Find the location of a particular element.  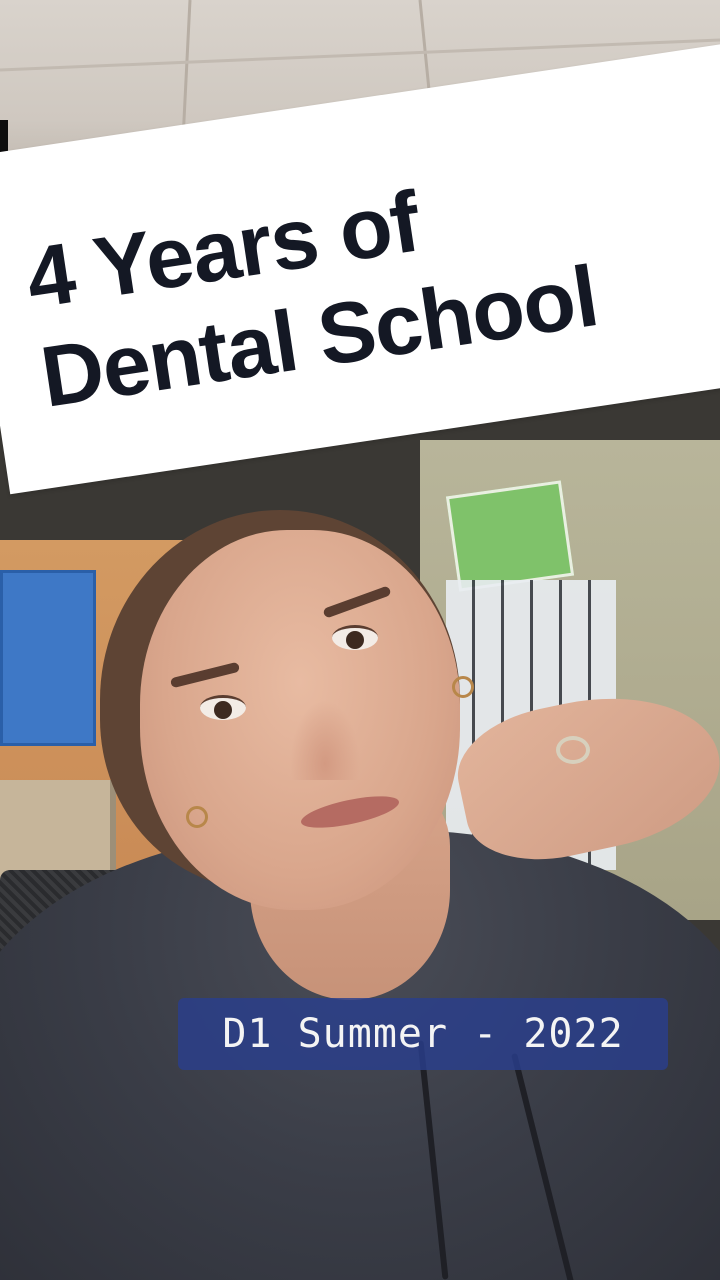

wall-poster is located at coordinates (510, 536).